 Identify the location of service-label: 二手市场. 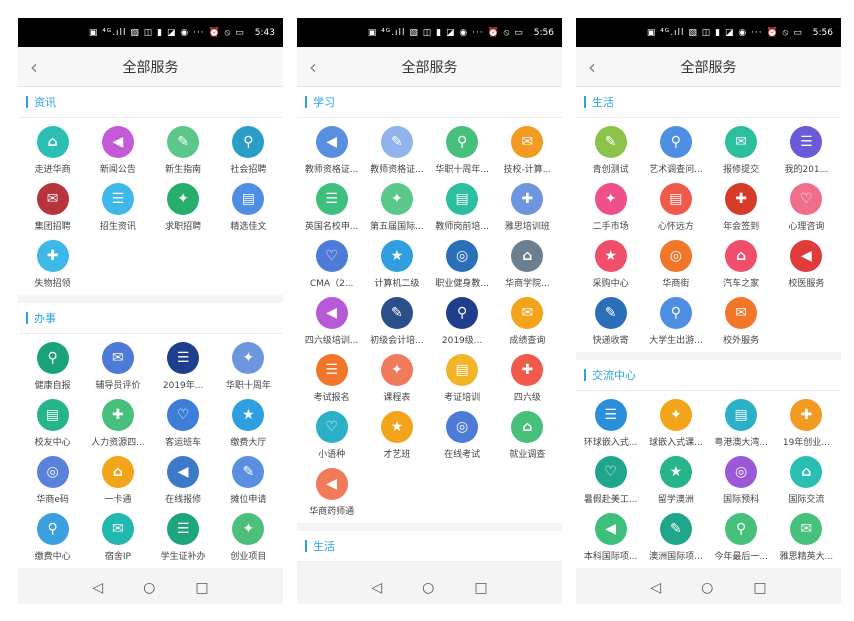
(610, 227).